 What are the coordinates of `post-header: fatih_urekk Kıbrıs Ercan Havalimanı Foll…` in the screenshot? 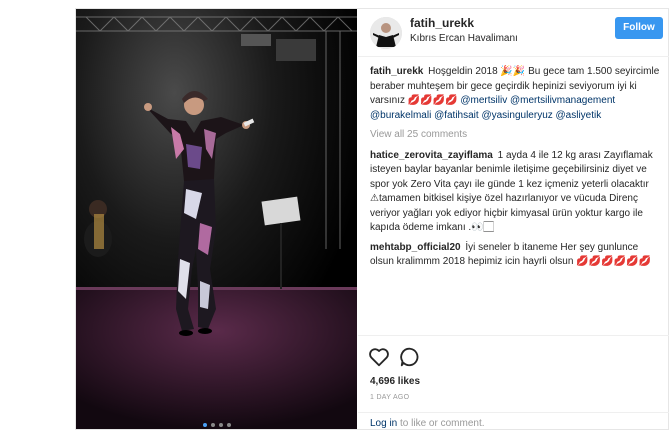 It's located at (513, 33).